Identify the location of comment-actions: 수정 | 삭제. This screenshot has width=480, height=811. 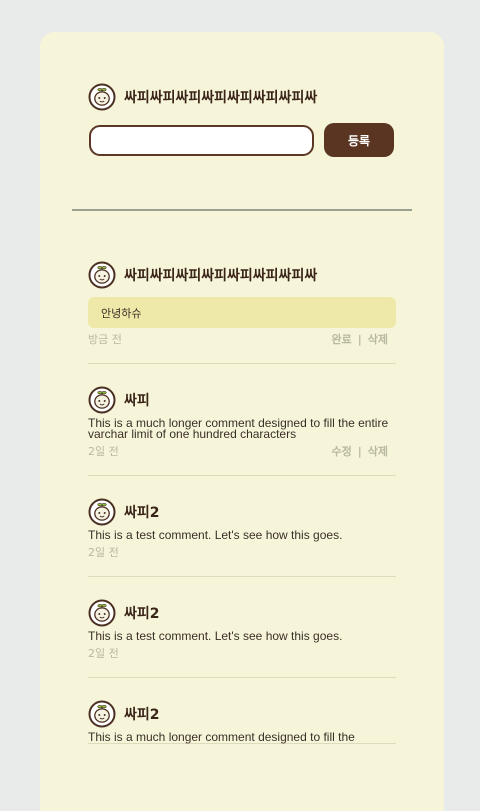
(363, 451).